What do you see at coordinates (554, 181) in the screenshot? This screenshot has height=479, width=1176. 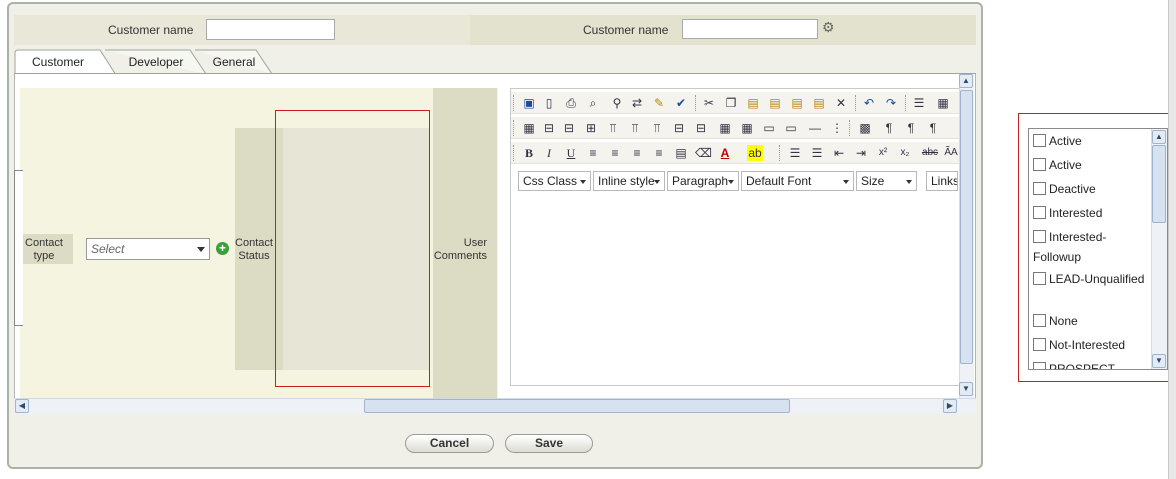 I see `css-class-dropdown: Css Class` at bounding box center [554, 181].